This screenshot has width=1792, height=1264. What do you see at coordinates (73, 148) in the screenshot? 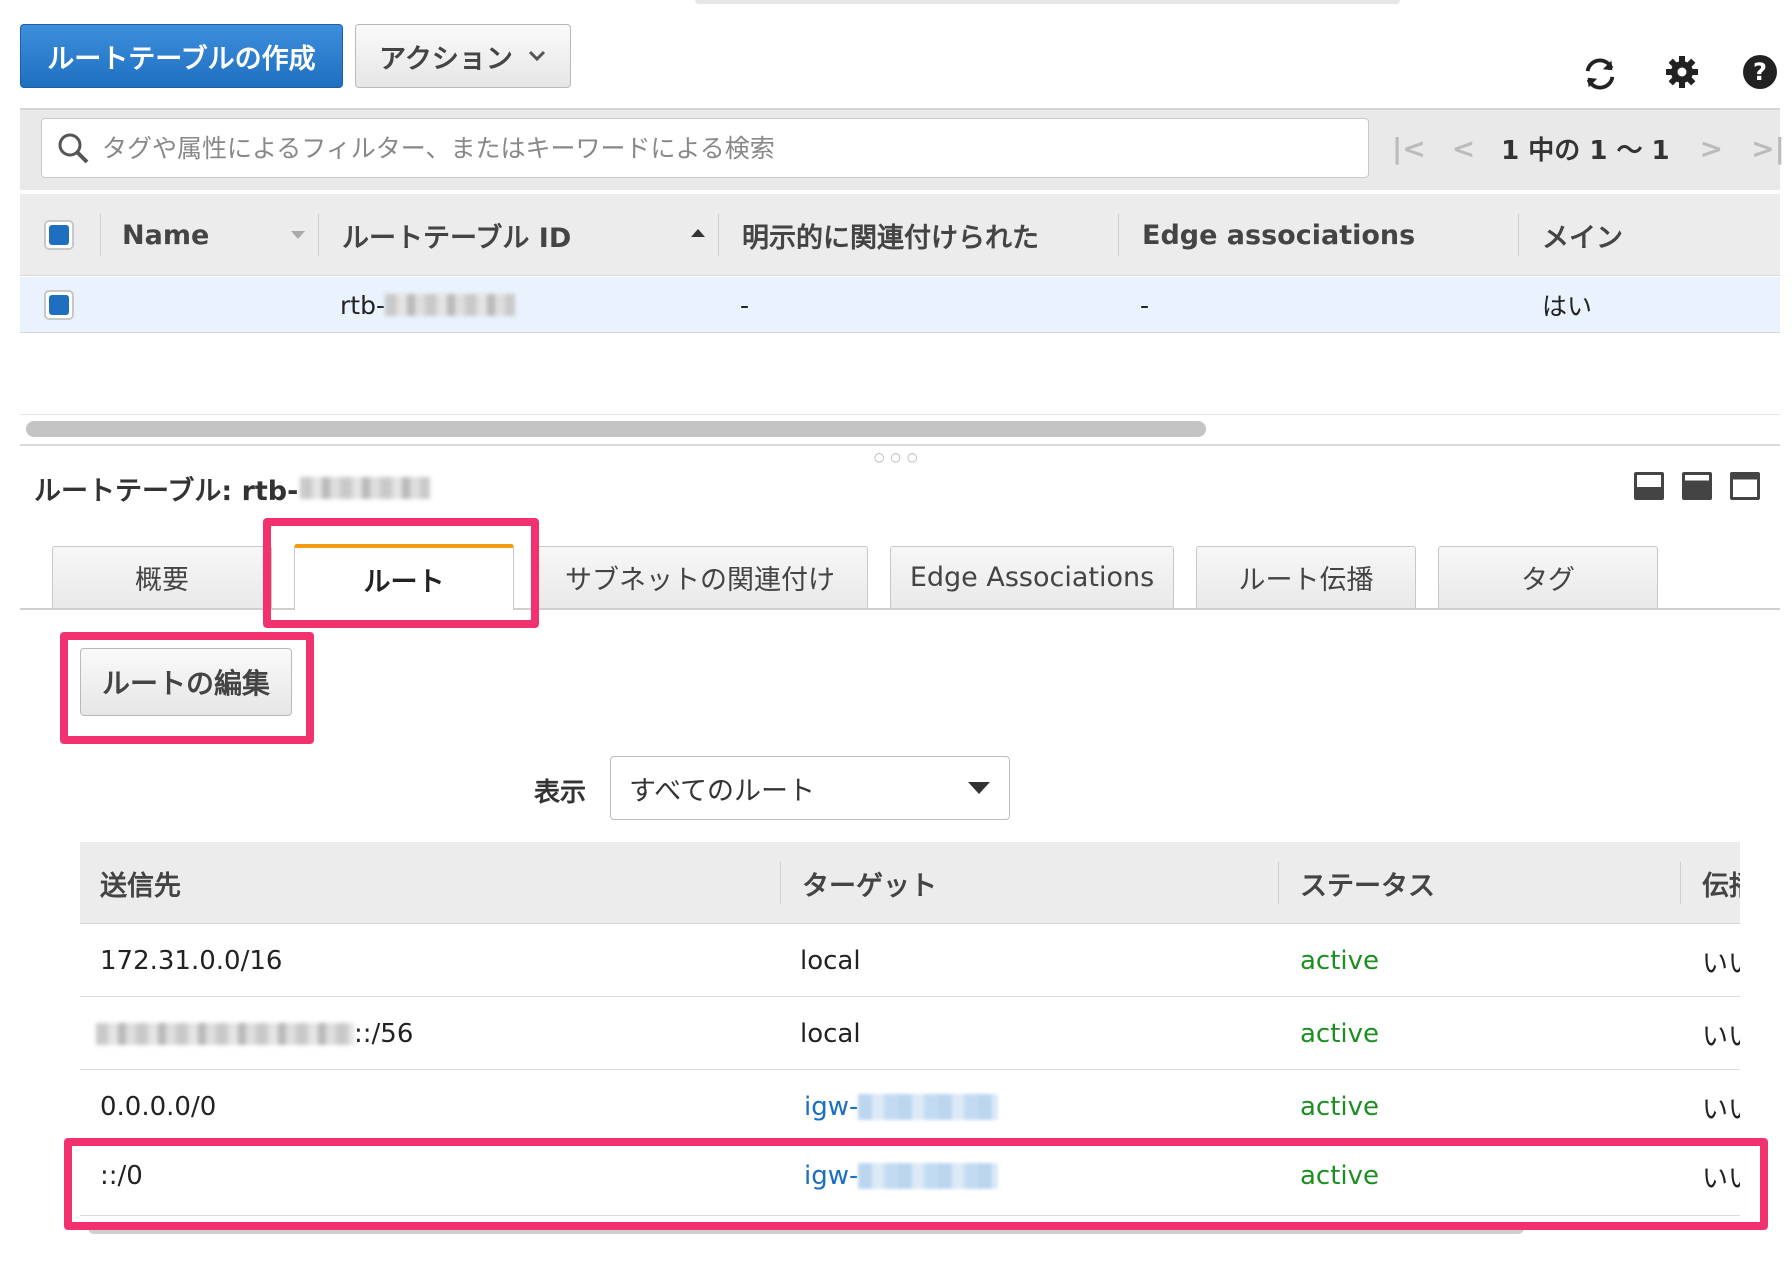
I see `search-icon` at bounding box center [73, 148].